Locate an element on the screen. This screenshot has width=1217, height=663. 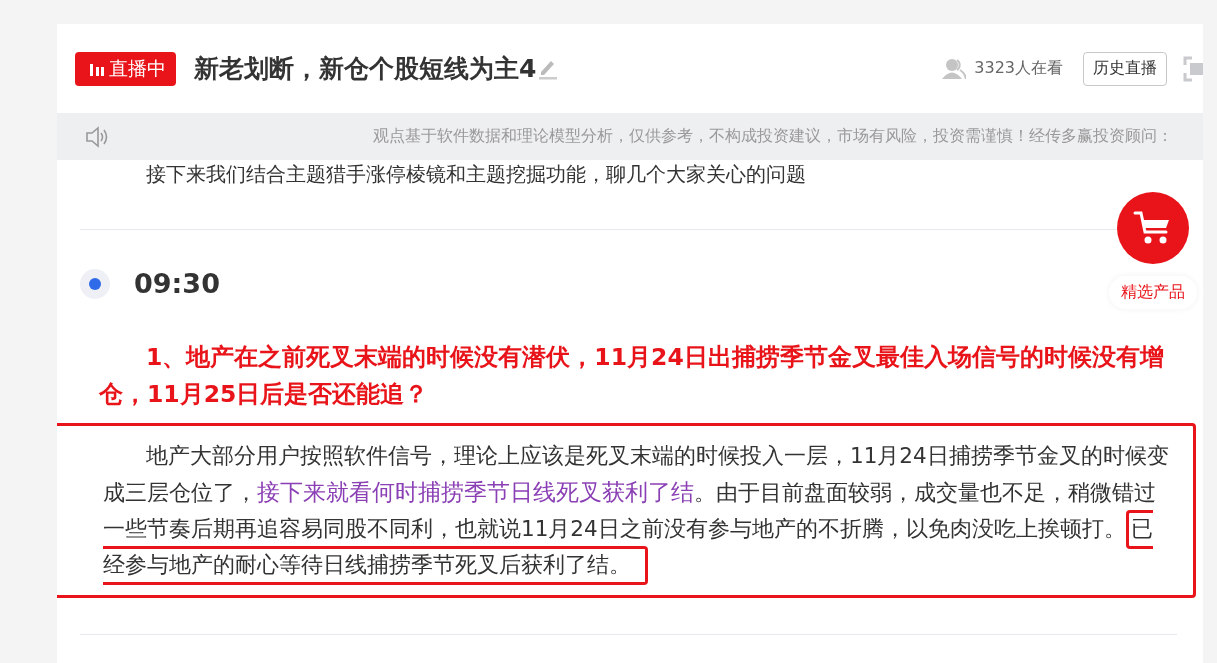
user-icon is located at coordinates (954, 68).